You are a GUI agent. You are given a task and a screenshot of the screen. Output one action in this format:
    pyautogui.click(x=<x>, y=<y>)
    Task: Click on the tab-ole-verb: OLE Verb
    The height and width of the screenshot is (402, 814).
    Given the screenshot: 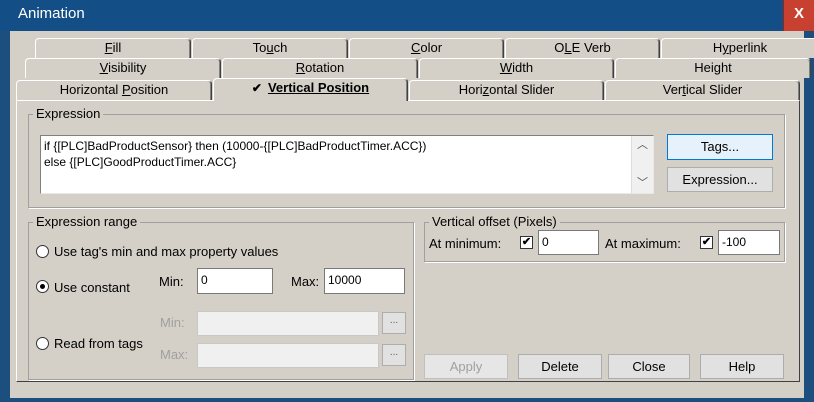 What is the action you would take?
    pyautogui.click(x=582, y=48)
    